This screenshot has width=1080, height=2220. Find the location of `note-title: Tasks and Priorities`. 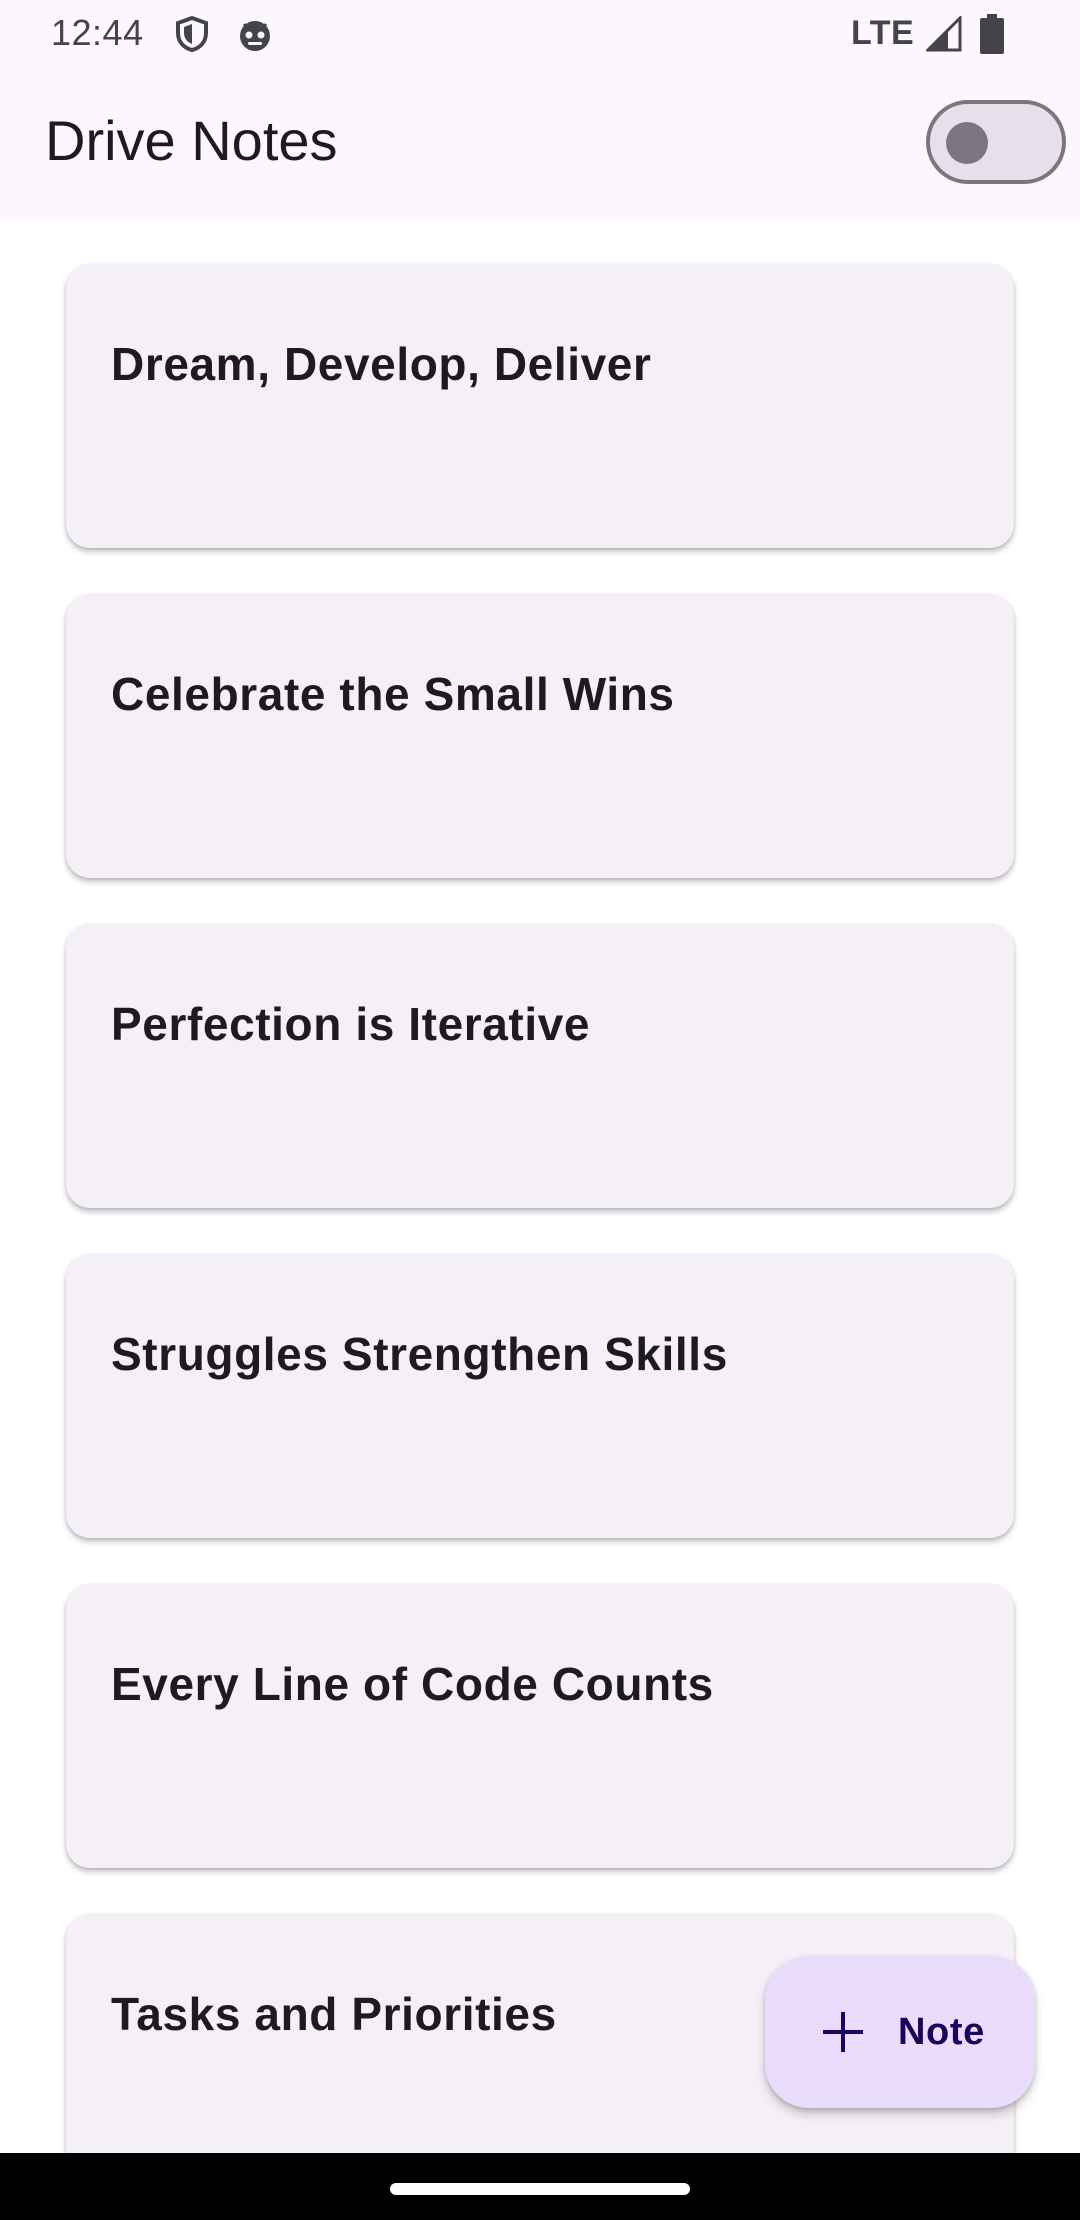

note-title: Tasks and Priorities is located at coordinates (334, 2014).